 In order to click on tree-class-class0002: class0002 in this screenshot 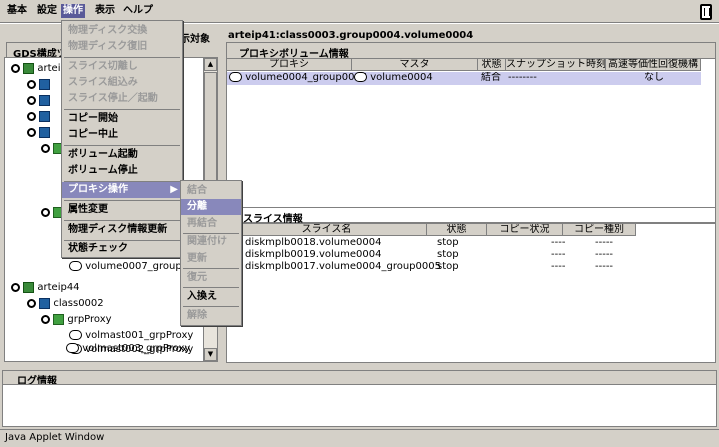, I will do `click(65, 304)`.